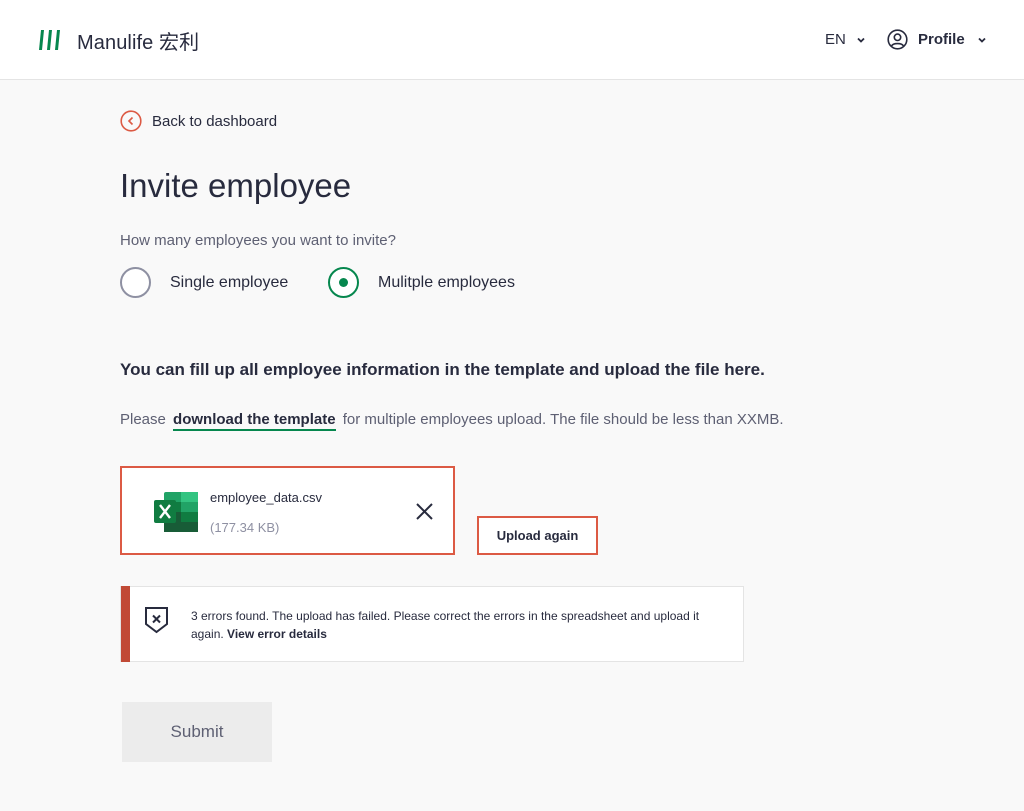 The height and width of the screenshot is (811, 1024). I want to click on profile-label: Profile, so click(941, 39).